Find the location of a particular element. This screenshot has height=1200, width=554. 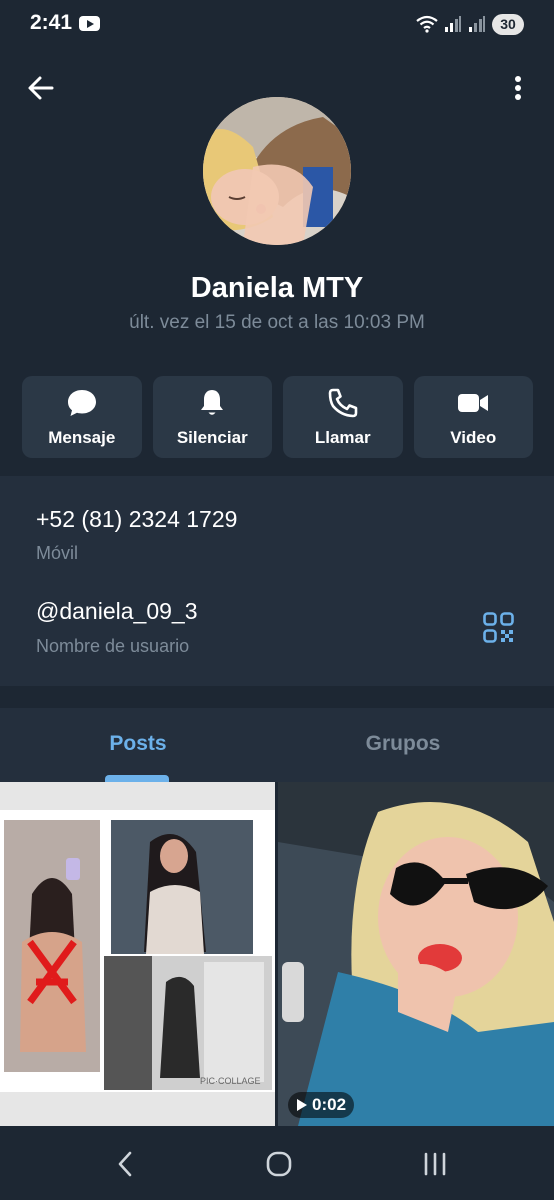

media-tabs: Posts Grupos is located at coordinates (277, 745).